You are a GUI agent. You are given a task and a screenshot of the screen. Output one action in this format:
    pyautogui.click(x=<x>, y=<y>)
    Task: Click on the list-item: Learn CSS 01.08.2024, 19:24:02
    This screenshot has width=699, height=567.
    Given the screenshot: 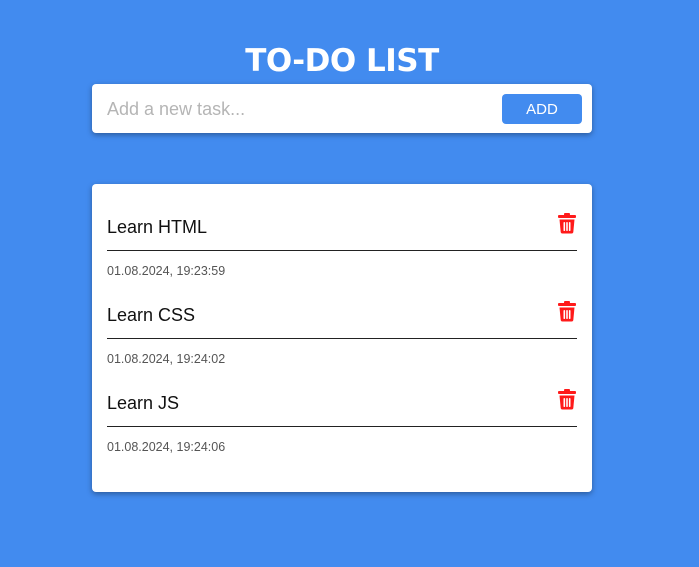 What is the action you would take?
    pyautogui.click(x=342, y=336)
    